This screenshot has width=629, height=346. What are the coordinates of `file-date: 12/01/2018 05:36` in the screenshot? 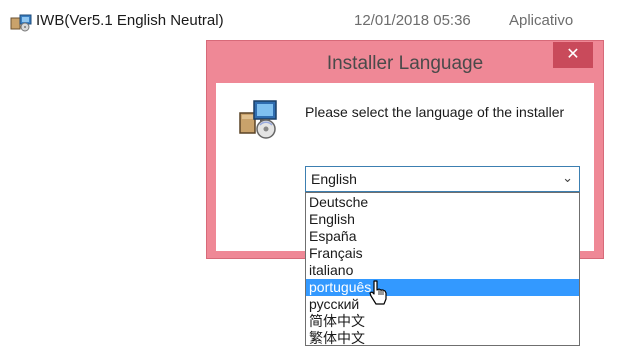 It's located at (412, 20).